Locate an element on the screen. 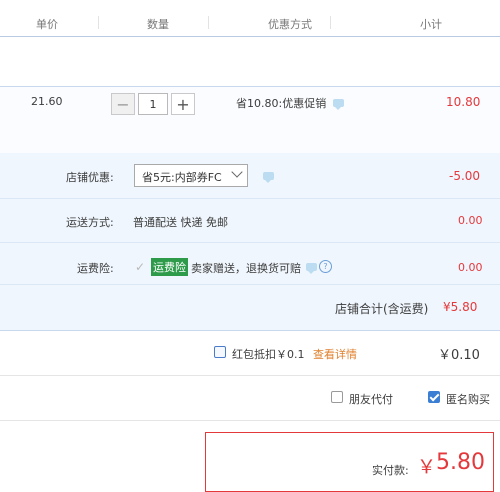 The width and height of the screenshot is (500, 492). redpacket-details-link: 查看详情 is located at coordinates (335, 354).